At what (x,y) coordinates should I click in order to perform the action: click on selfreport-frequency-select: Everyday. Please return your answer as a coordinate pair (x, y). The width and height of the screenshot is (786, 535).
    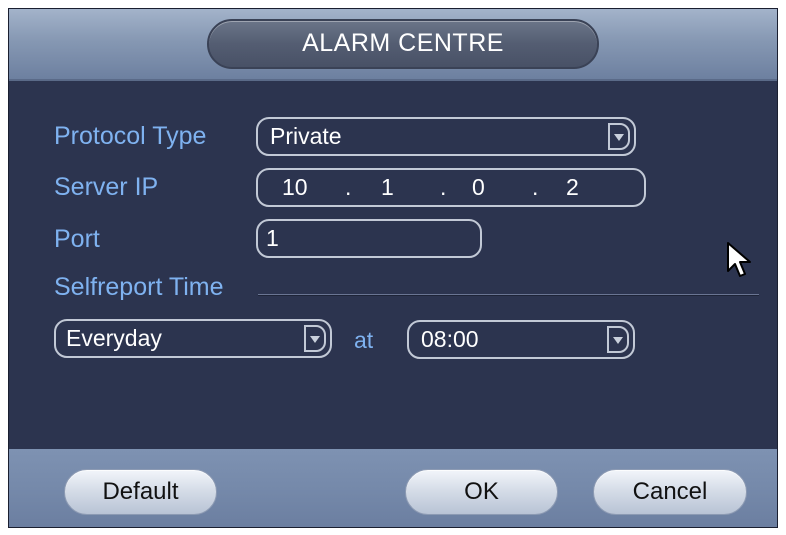
    Looking at the image, I should click on (193, 338).